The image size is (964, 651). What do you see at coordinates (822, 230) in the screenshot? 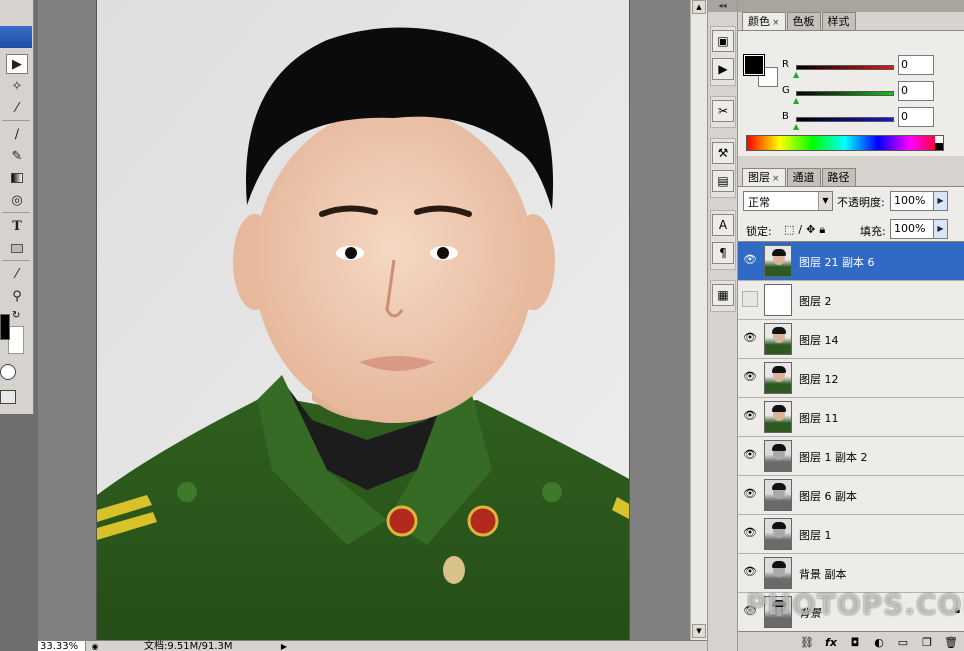
I see `lock-all-icon: 🔒︎` at bounding box center [822, 230].